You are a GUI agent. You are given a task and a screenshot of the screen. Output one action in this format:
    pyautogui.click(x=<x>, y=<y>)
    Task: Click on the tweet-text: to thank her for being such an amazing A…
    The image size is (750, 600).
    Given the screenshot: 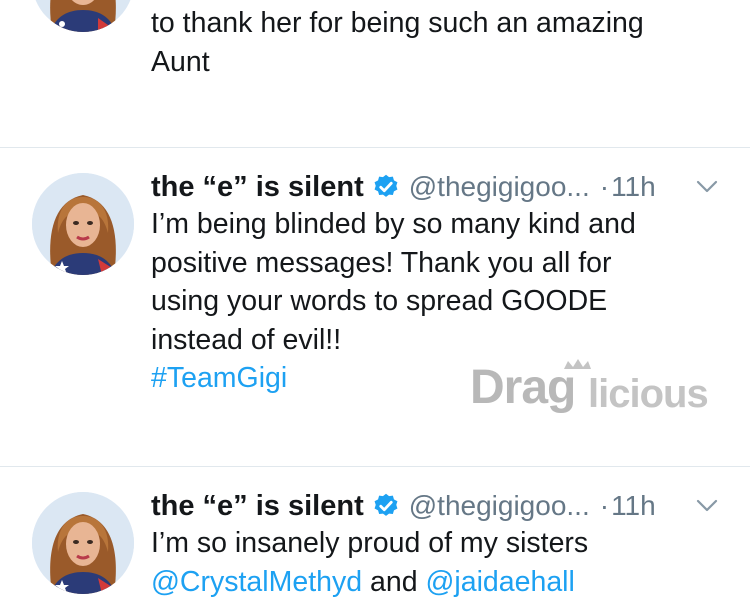 What is the action you would take?
    pyautogui.click(x=441, y=42)
    